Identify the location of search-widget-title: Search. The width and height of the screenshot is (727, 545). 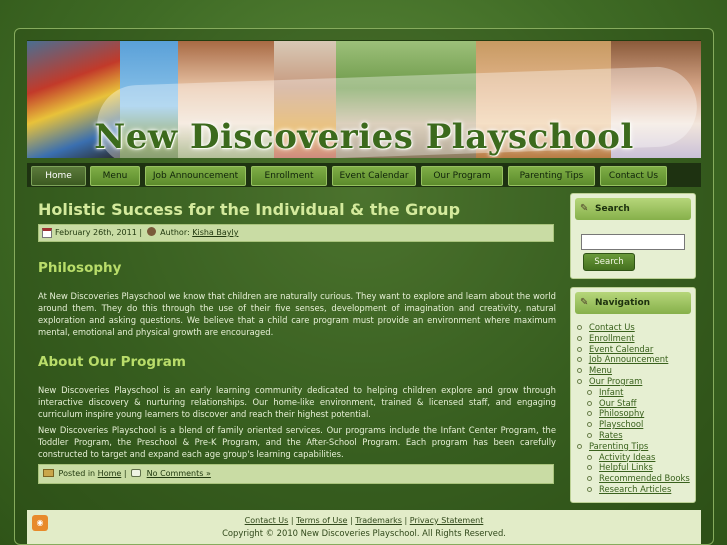
(612, 209).